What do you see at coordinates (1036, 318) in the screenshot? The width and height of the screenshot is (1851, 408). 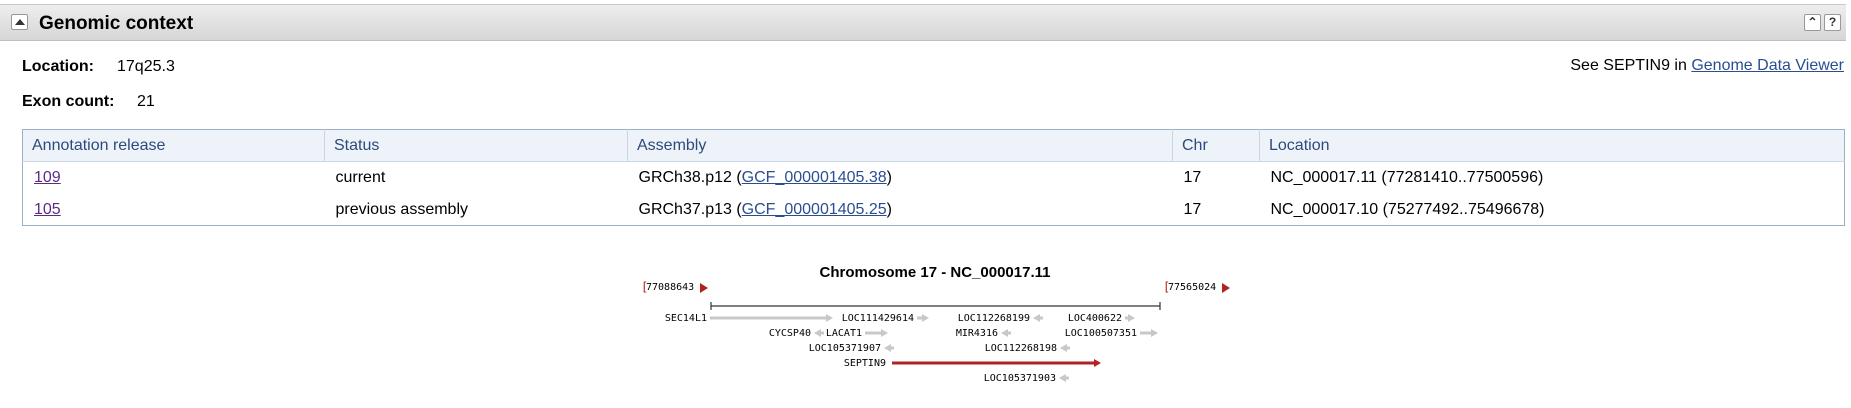 I see `gene-arrow-loc112268199` at bounding box center [1036, 318].